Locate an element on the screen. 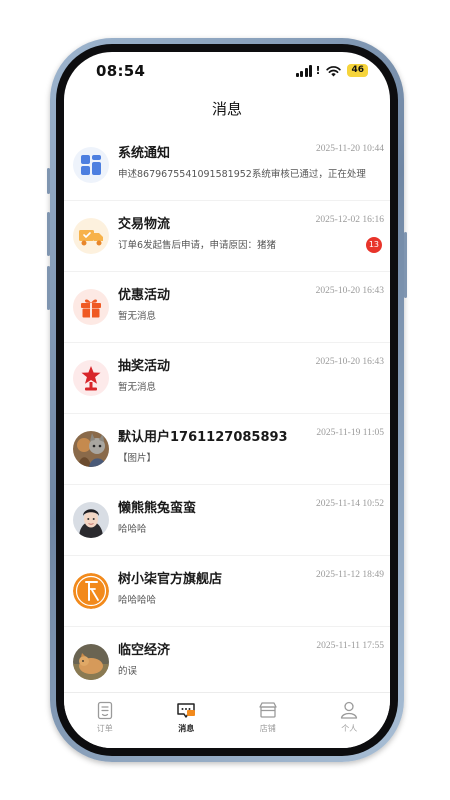 This screenshot has height=800, width=450. page-header: 消息 is located at coordinates (227, 109).